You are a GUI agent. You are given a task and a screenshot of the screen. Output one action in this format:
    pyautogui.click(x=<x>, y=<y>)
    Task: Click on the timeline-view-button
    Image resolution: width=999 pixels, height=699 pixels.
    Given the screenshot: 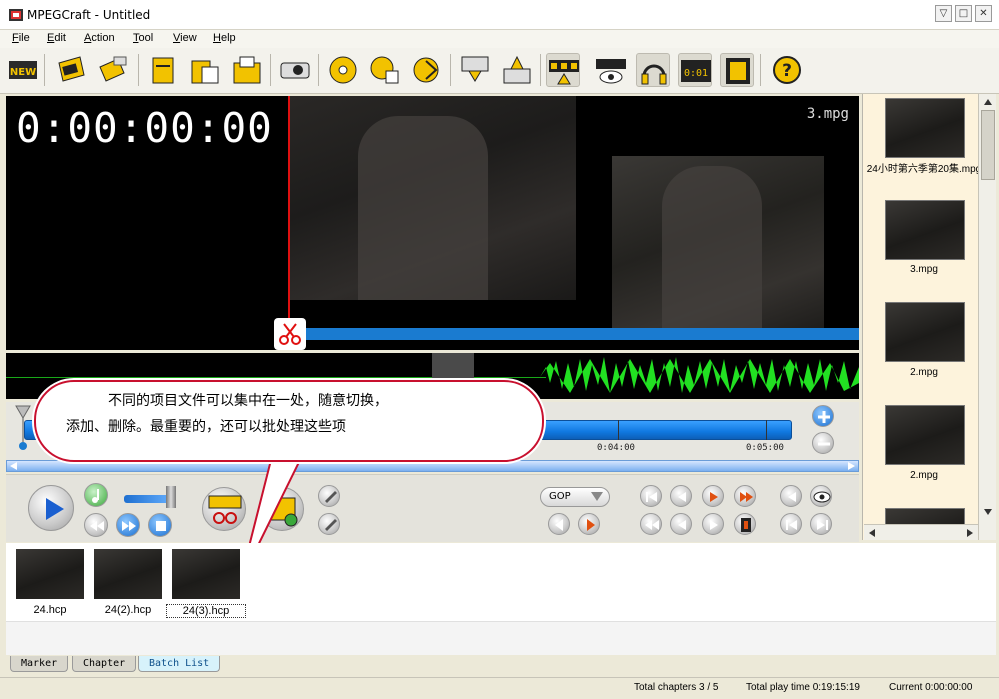 What is the action you would take?
    pyautogui.click(x=563, y=70)
    